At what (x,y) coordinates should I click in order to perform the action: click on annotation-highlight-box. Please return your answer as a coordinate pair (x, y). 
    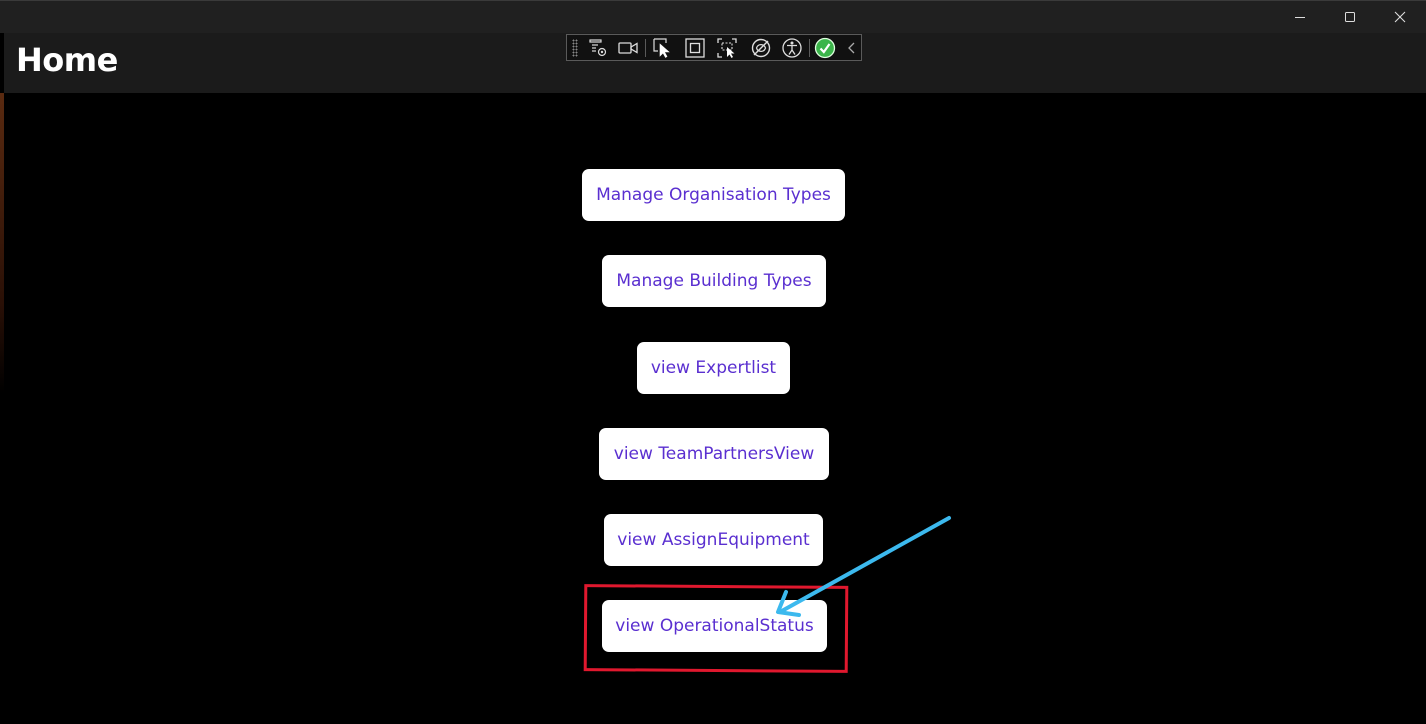
    Looking at the image, I should click on (716, 628).